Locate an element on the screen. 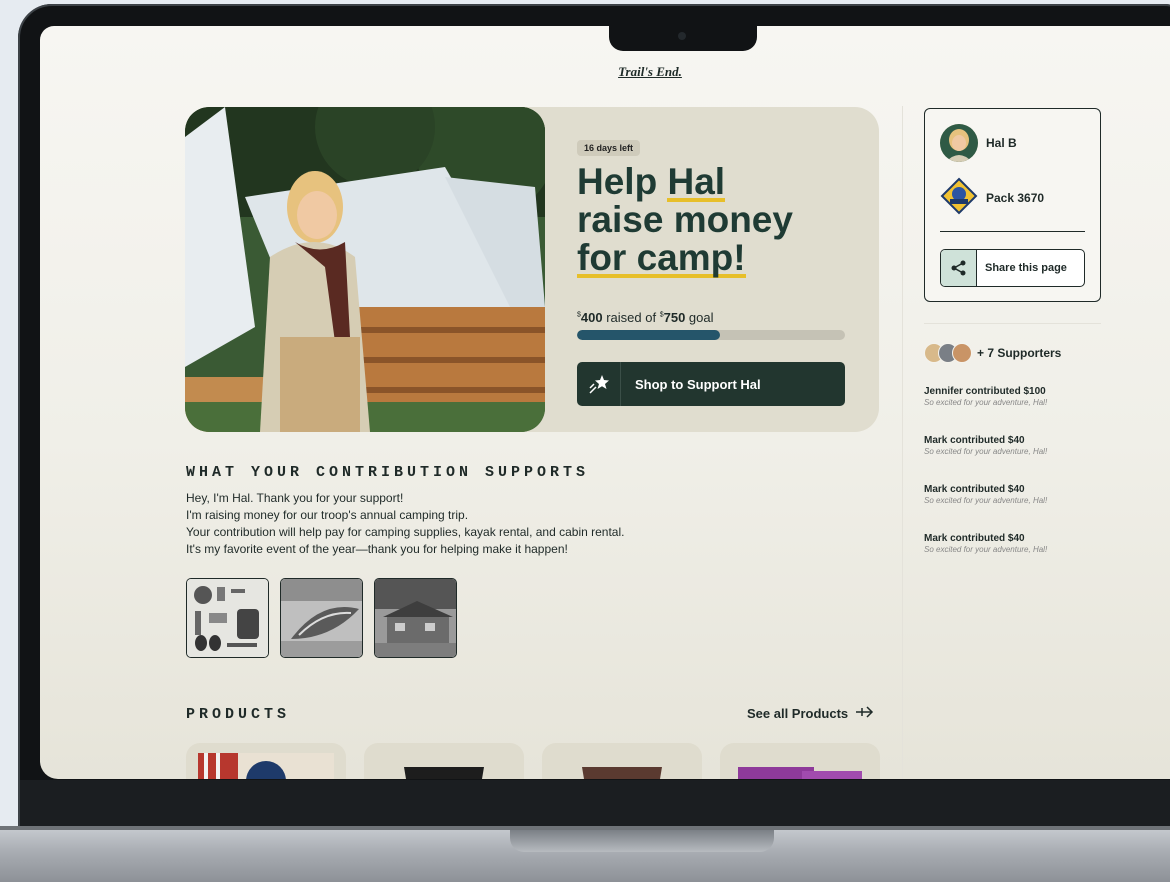 The width and height of the screenshot is (1170, 882). thumbnail-camping-supplies is located at coordinates (227, 618).